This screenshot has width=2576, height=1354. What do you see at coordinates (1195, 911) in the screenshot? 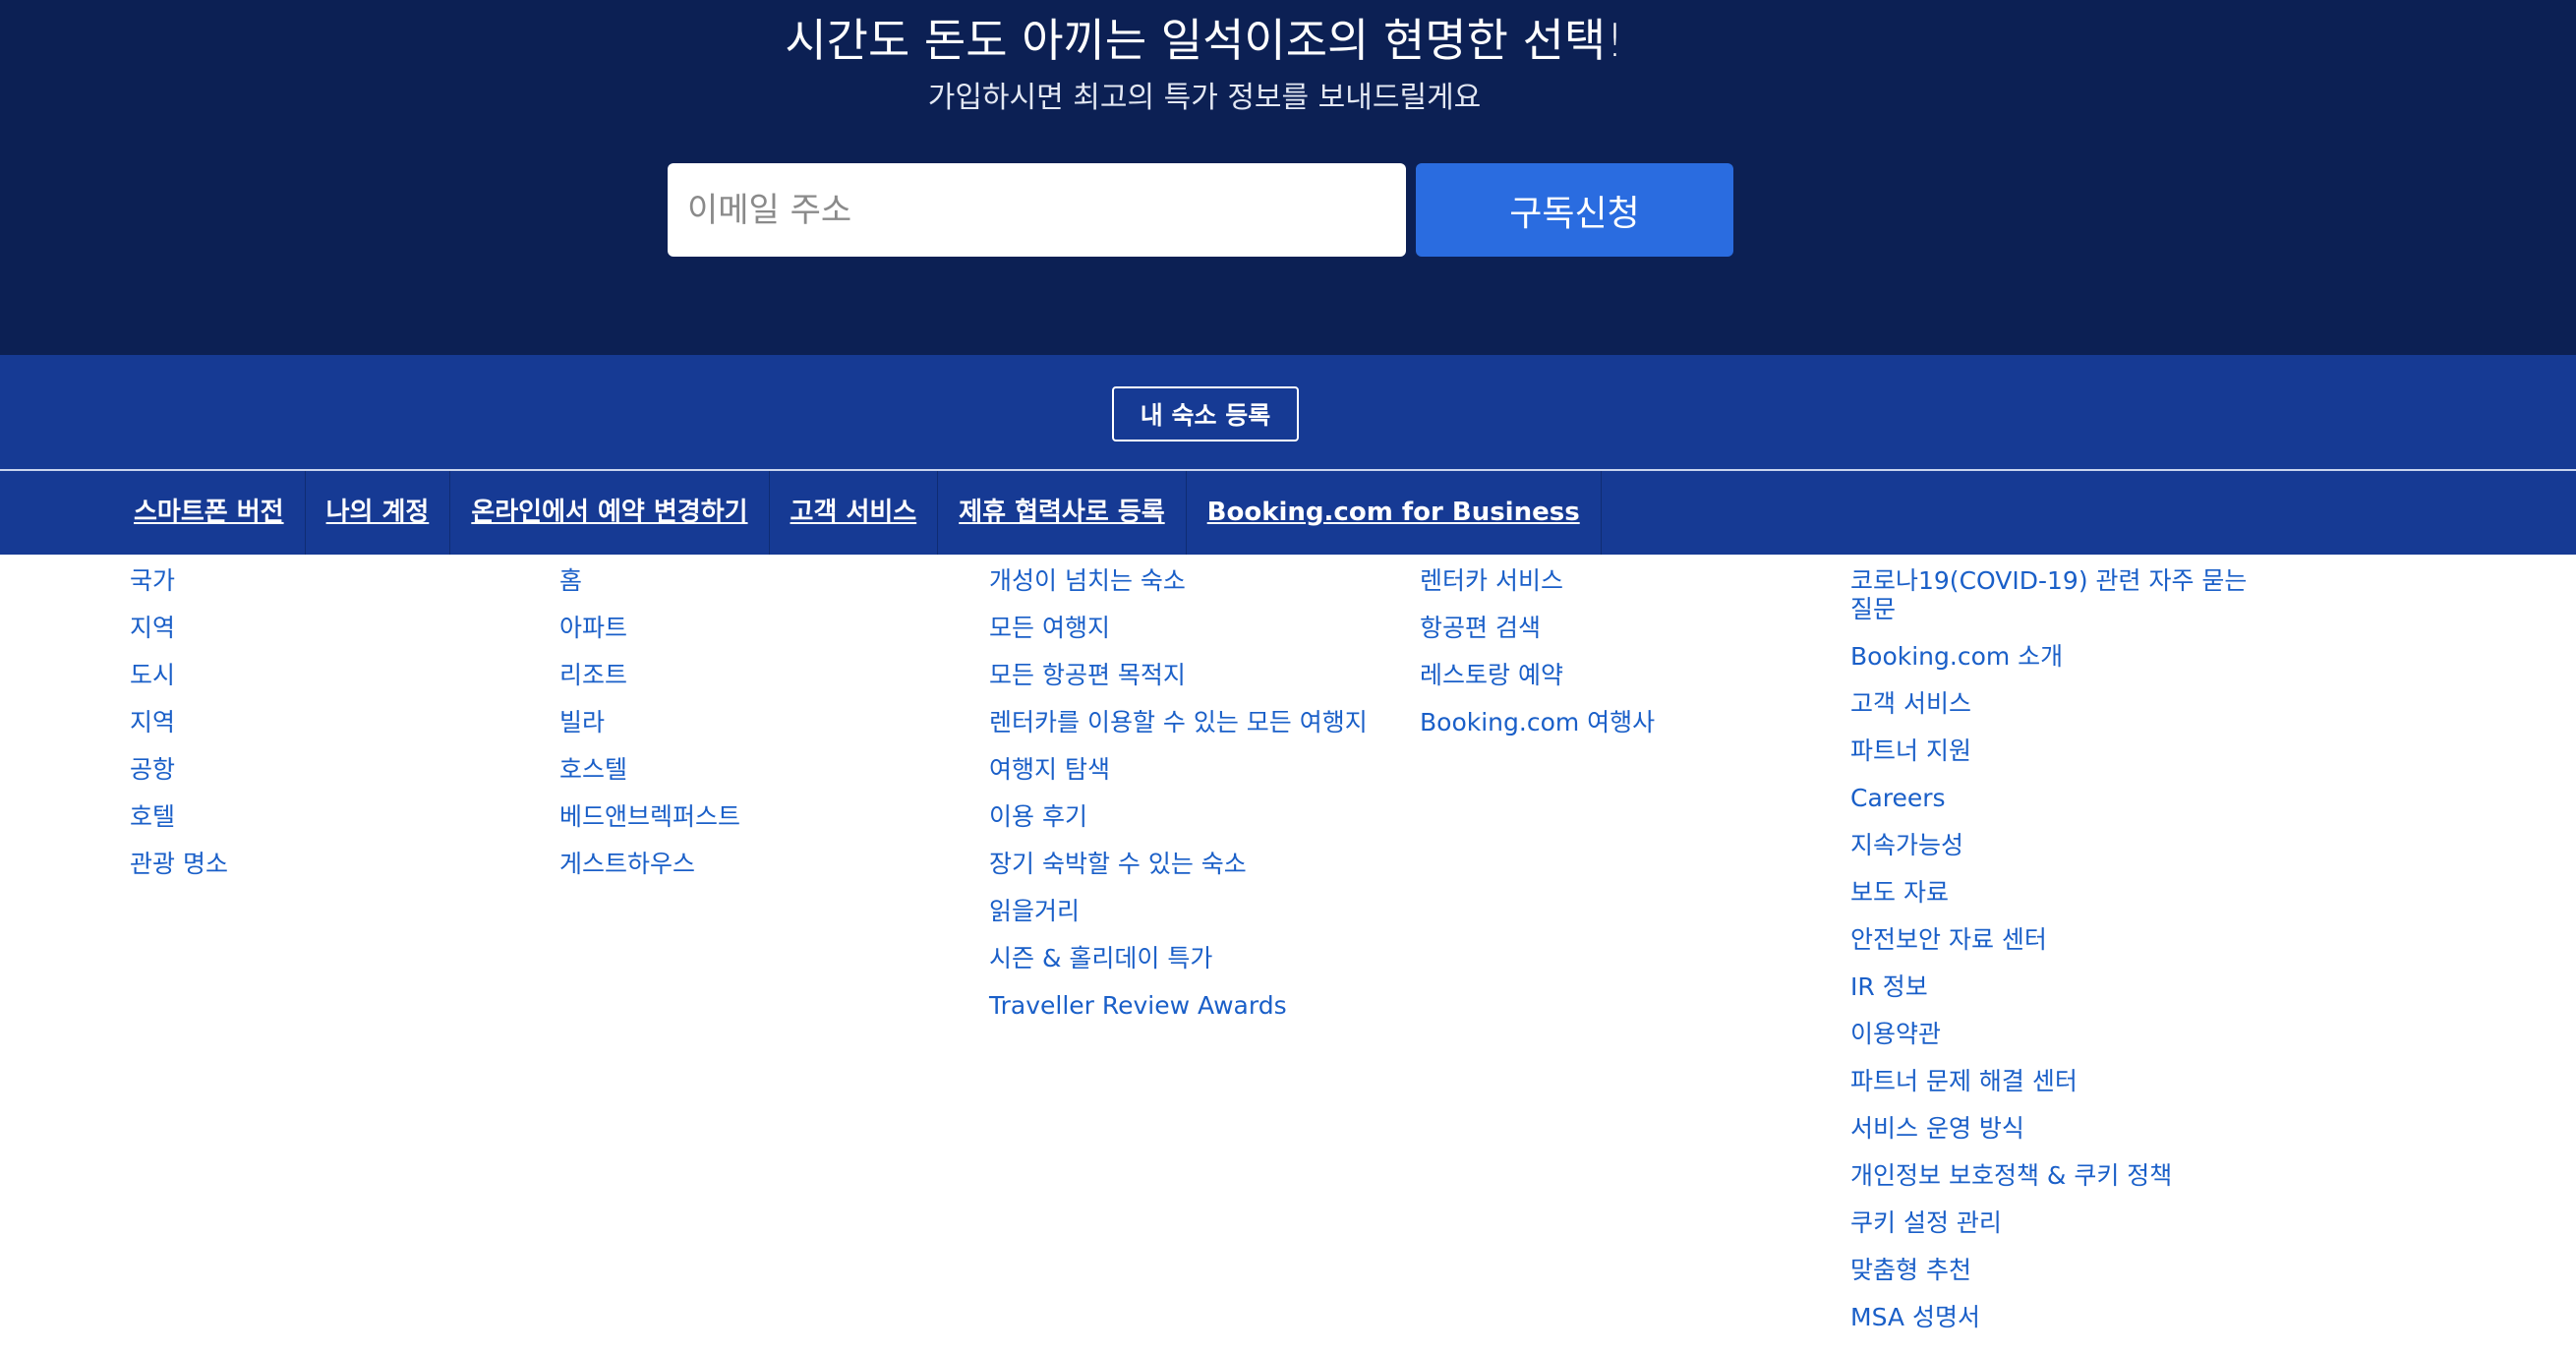
I see `footer-link: 읽을거리` at bounding box center [1195, 911].